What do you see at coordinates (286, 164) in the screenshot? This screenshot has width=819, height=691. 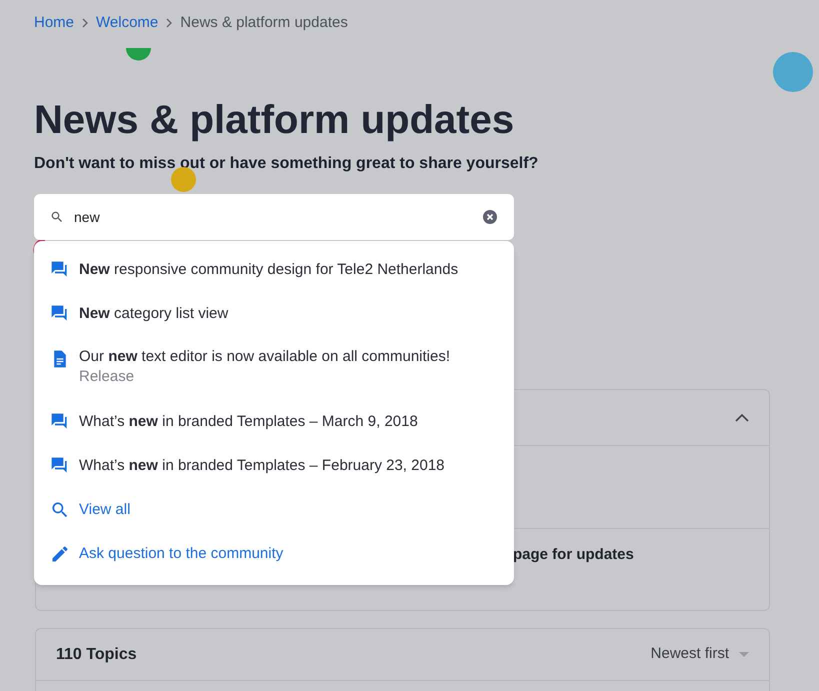 I see `page-subtitle: Don't want to miss out or have something great to share yourself?` at bounding box center [286, 164].